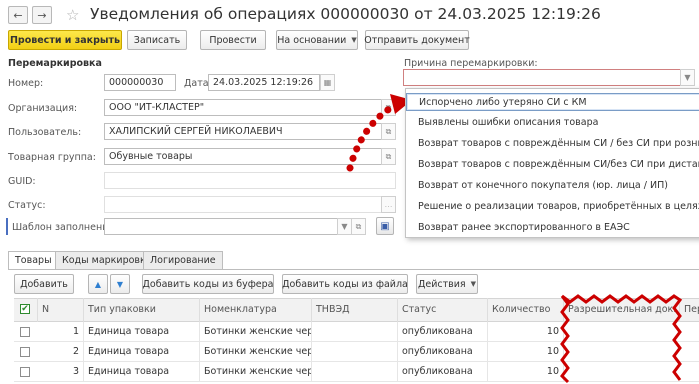 The height and width of the screenshot is (384, 699). I want to click on back-button: ←, so click(18, 15).